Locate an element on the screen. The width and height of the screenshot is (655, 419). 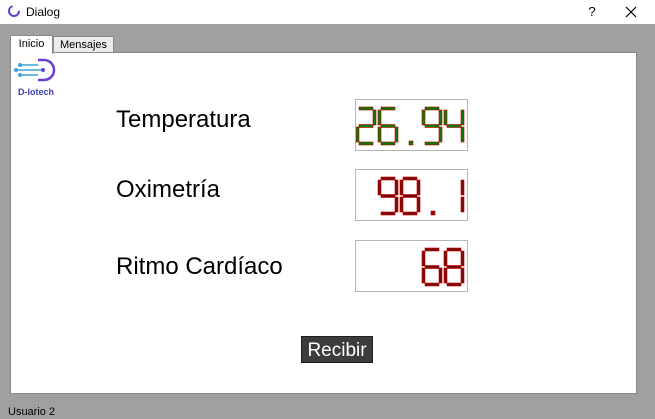
lcd-oximetria is located at coordinates (411, 195).